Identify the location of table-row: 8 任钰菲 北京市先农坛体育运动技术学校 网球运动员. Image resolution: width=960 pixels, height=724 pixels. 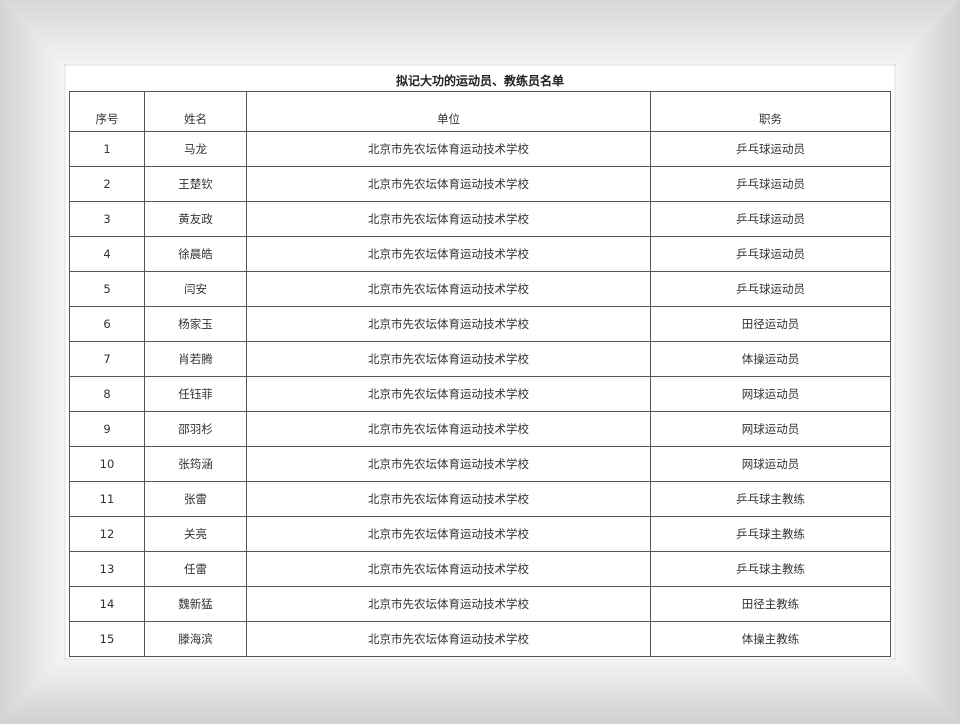
(480, 394).